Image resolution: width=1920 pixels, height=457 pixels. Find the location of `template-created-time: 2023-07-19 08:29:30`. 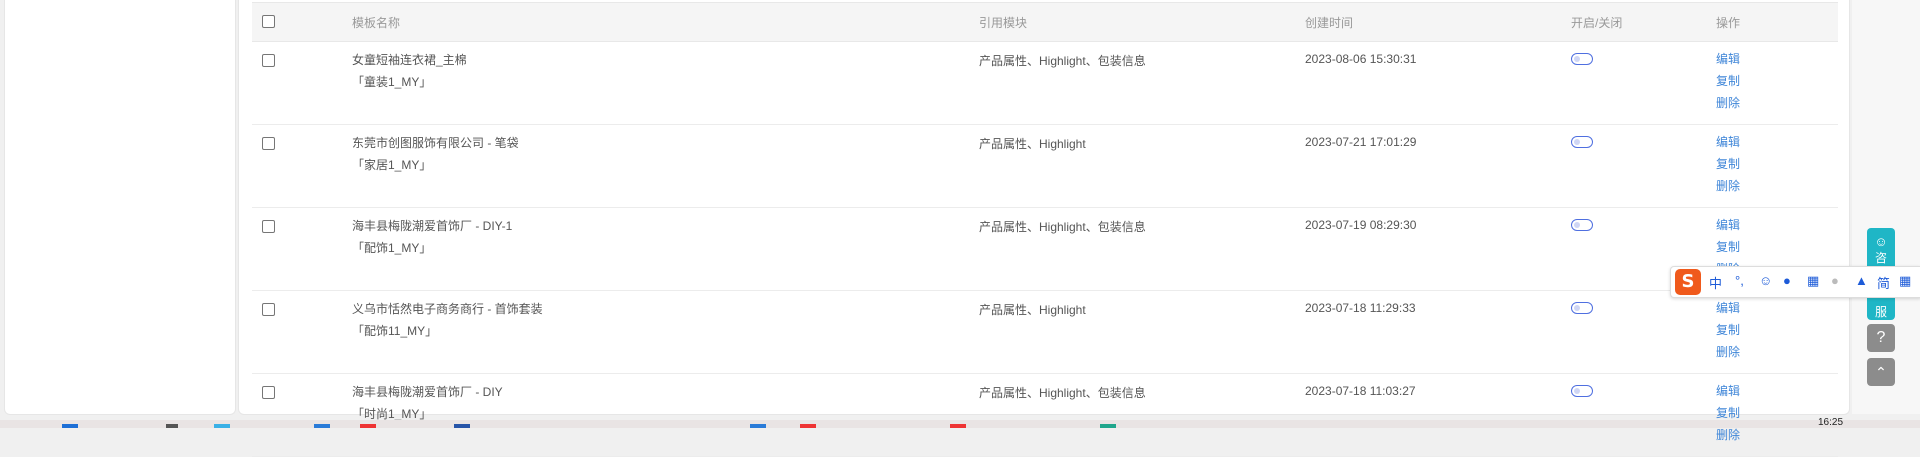

template-created-time: 2023-07-19 08:29:30 is located at coordinates (1438, 249).